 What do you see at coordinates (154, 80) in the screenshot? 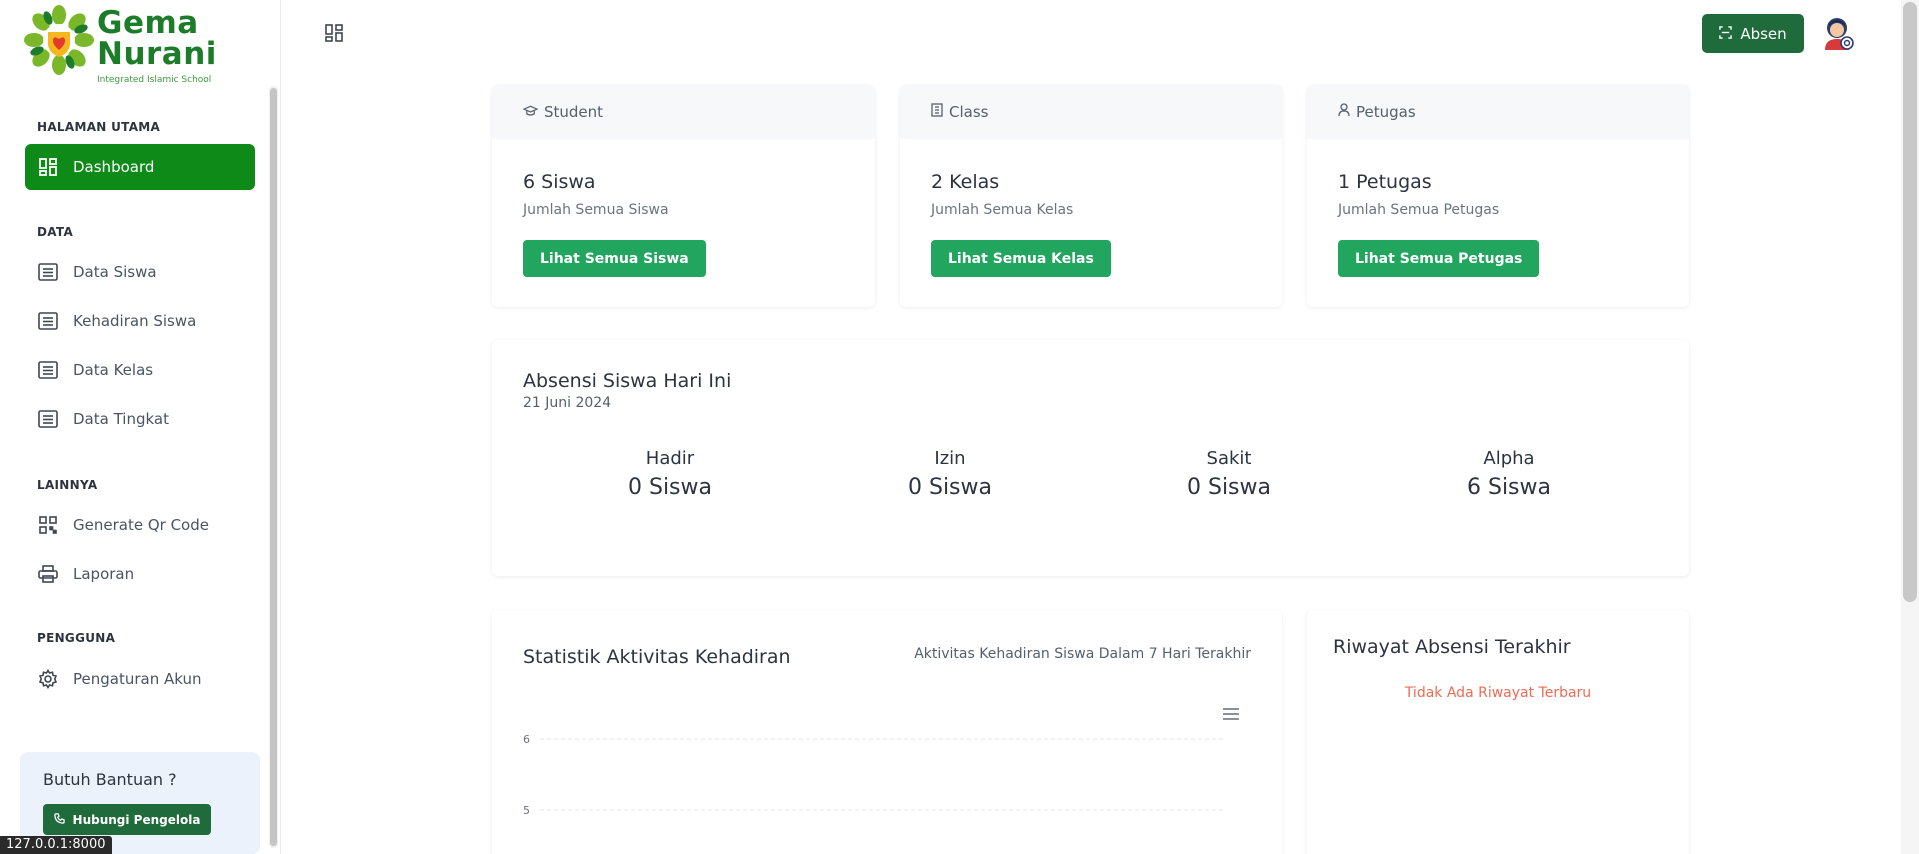
I see `brand-tagline: Integrated Islamic School` at bounding box center [154, 80].